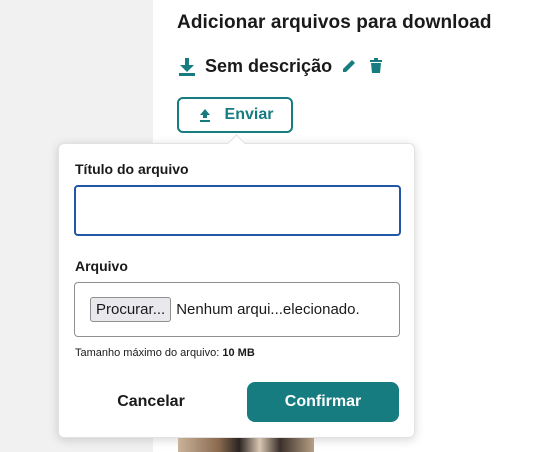 The image size is (541, 452). I want to click on file-picker: Procurar... Nenhum arqui...elecionado., so click(237, 309).